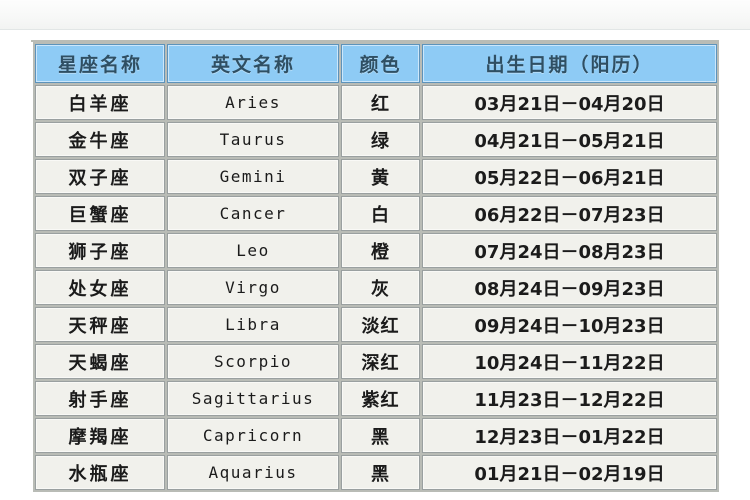 The image size is (750, 500). I want to click on cell-english-name: Aries, so click(253, 102).